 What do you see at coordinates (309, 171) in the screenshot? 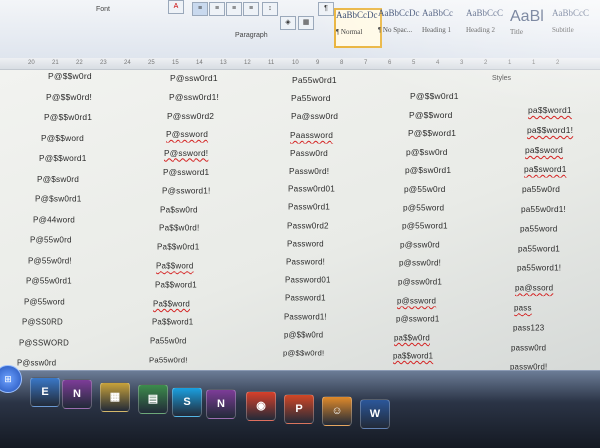
I see `password-entry: Passw0rd!` at bounding box center [309, 171].